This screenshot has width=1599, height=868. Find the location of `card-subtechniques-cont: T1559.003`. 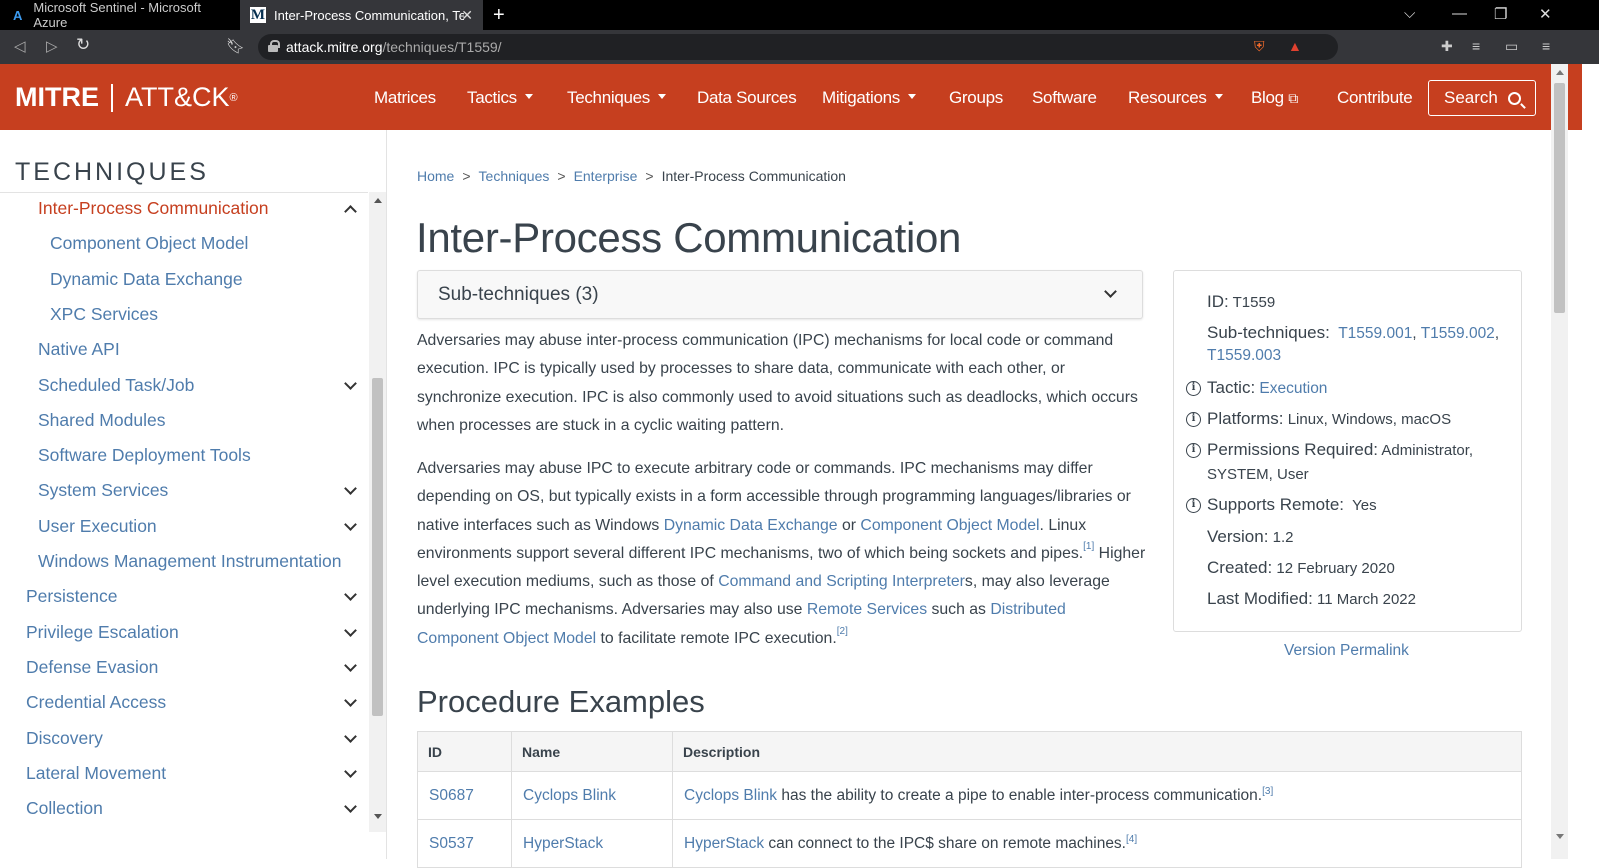

card-subtechniques-cont: T1559.003 is located at coordinates (1244, 356).